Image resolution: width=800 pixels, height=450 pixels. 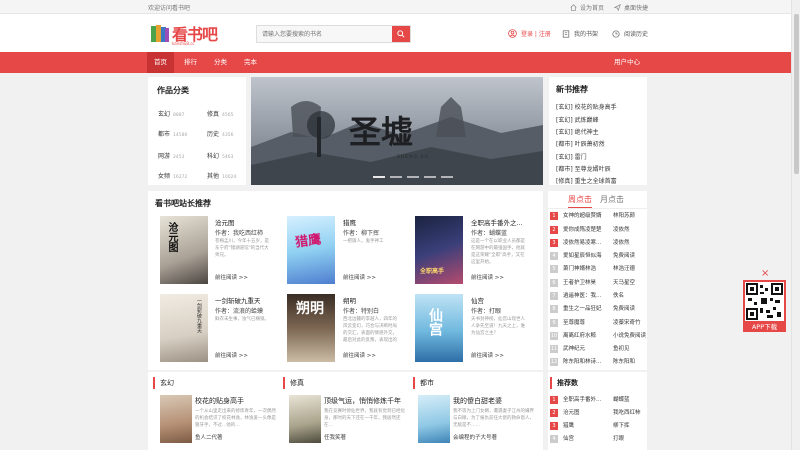 I want to click on hero-banner: 圣墟 SHENG XU, so click(x=397, y=131).